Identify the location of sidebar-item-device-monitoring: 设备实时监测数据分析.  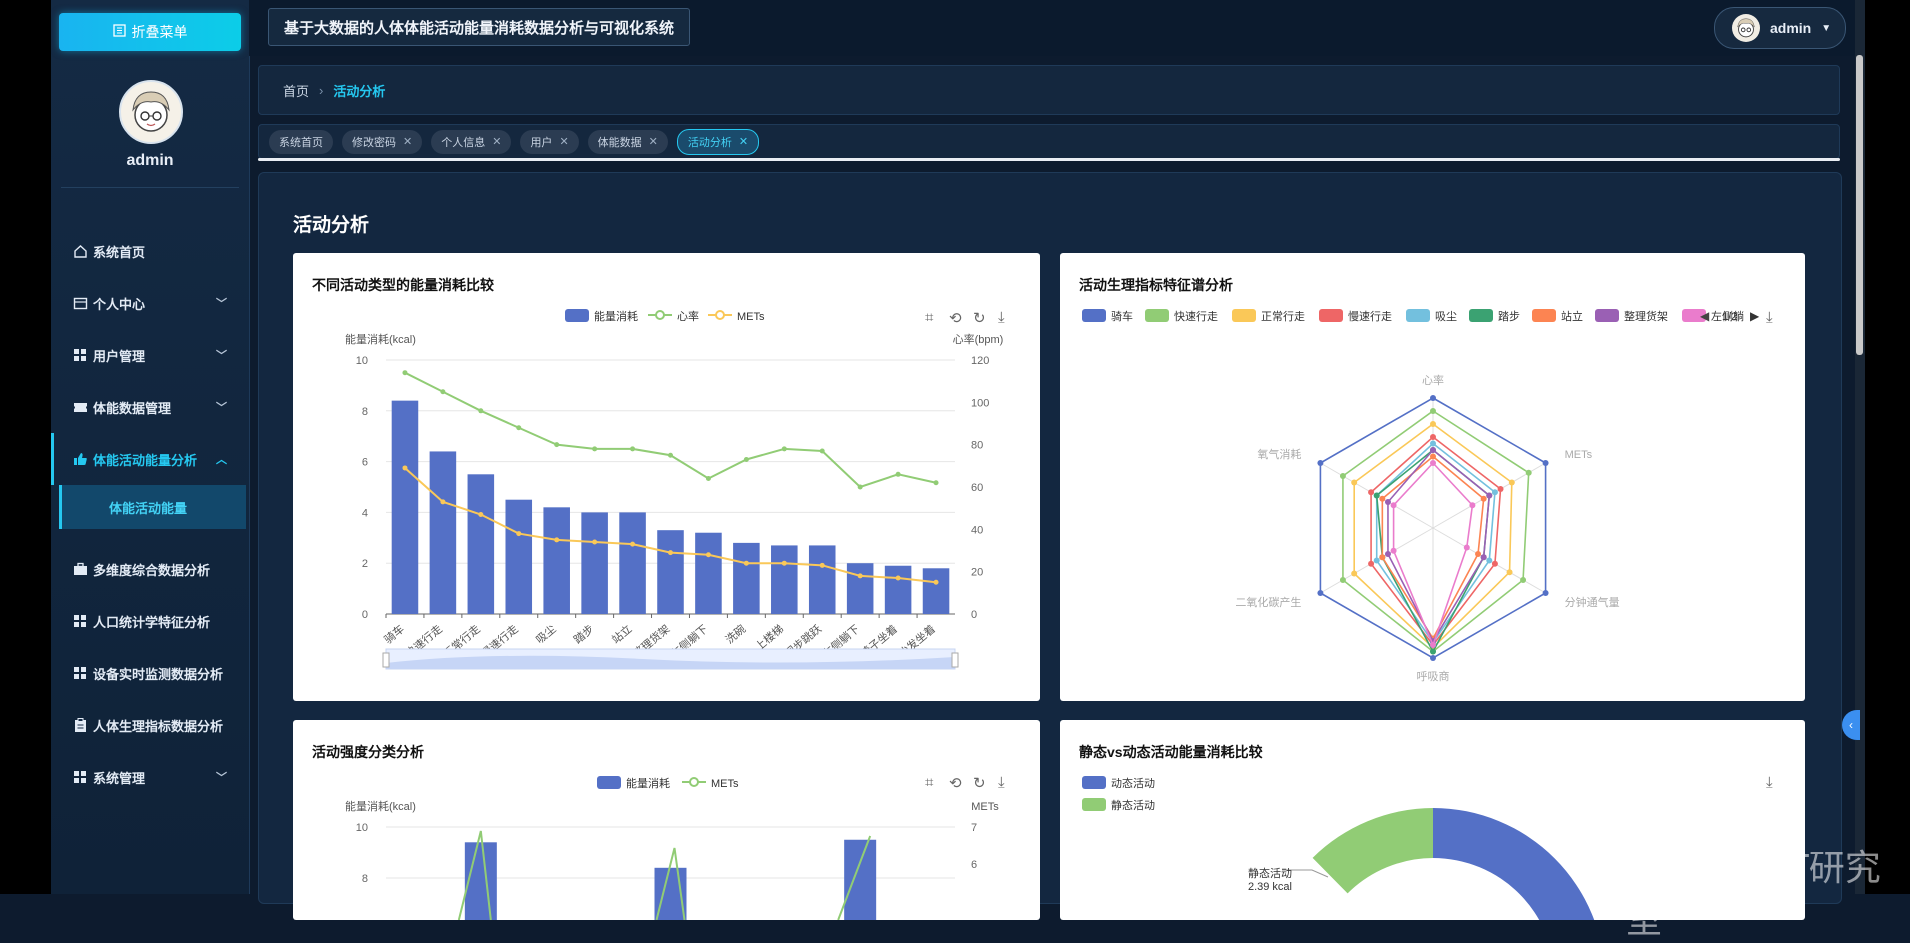
(150, 673).